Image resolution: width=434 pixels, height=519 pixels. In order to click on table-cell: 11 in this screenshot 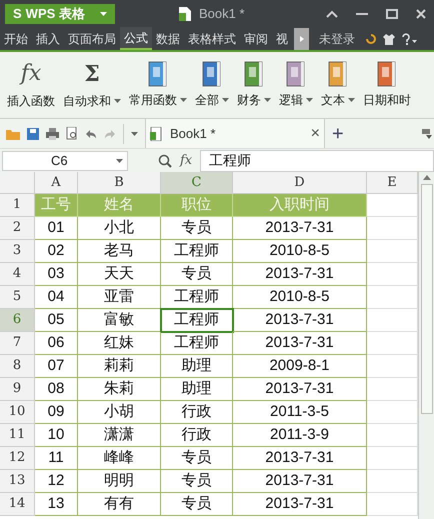, I will do `click(56, 458)`.